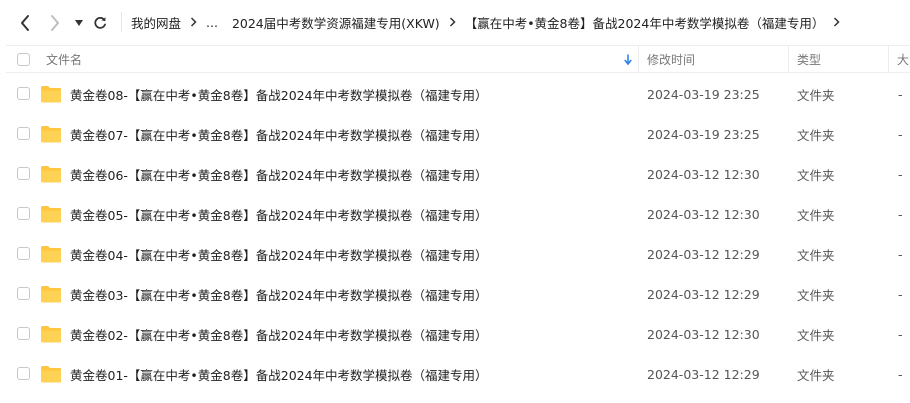 The width and height of the screenshot is (910, 403). I want to click on file-name: 黄金卷01-【赢在中考•黄金8卷】备战2024年中考数学模拟卷（福建专用）, so click(279, 374).